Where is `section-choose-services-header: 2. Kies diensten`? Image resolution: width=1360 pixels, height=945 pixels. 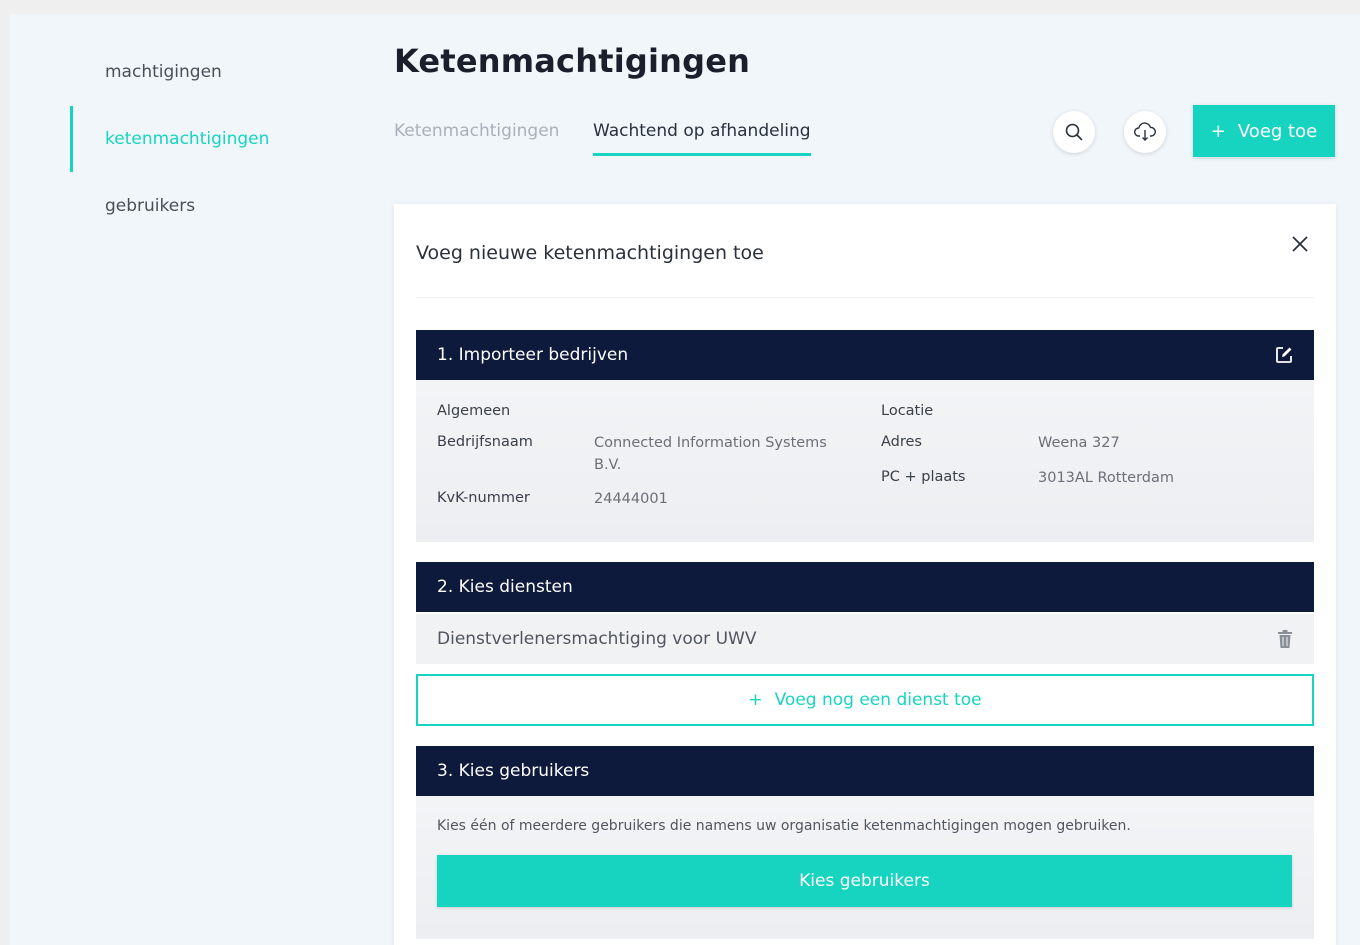 section-choose-services-header: 2. Kies diensten is located at coordinates (865, 587).